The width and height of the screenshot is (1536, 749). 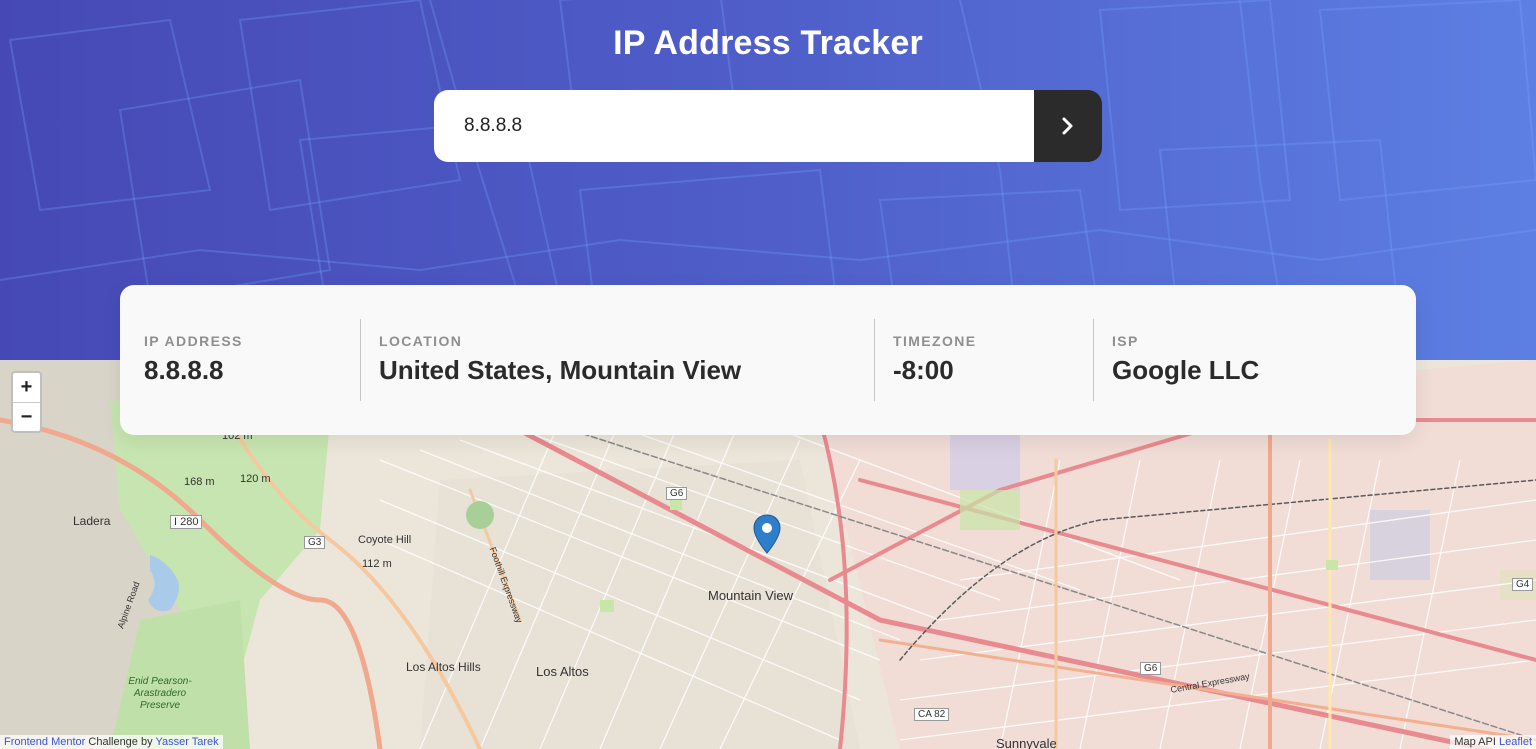 I want to click on map-label-coyote-hill: Coyote Hill, so click(x=385, y=540).